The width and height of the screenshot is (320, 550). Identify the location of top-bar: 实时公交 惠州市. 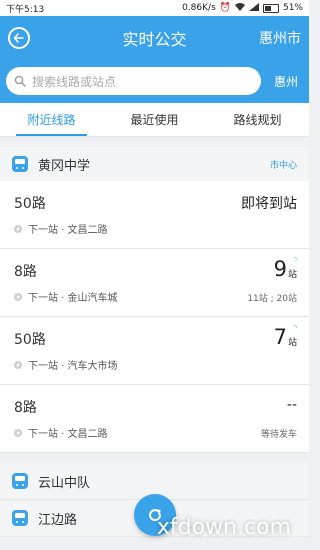
(154, 37).